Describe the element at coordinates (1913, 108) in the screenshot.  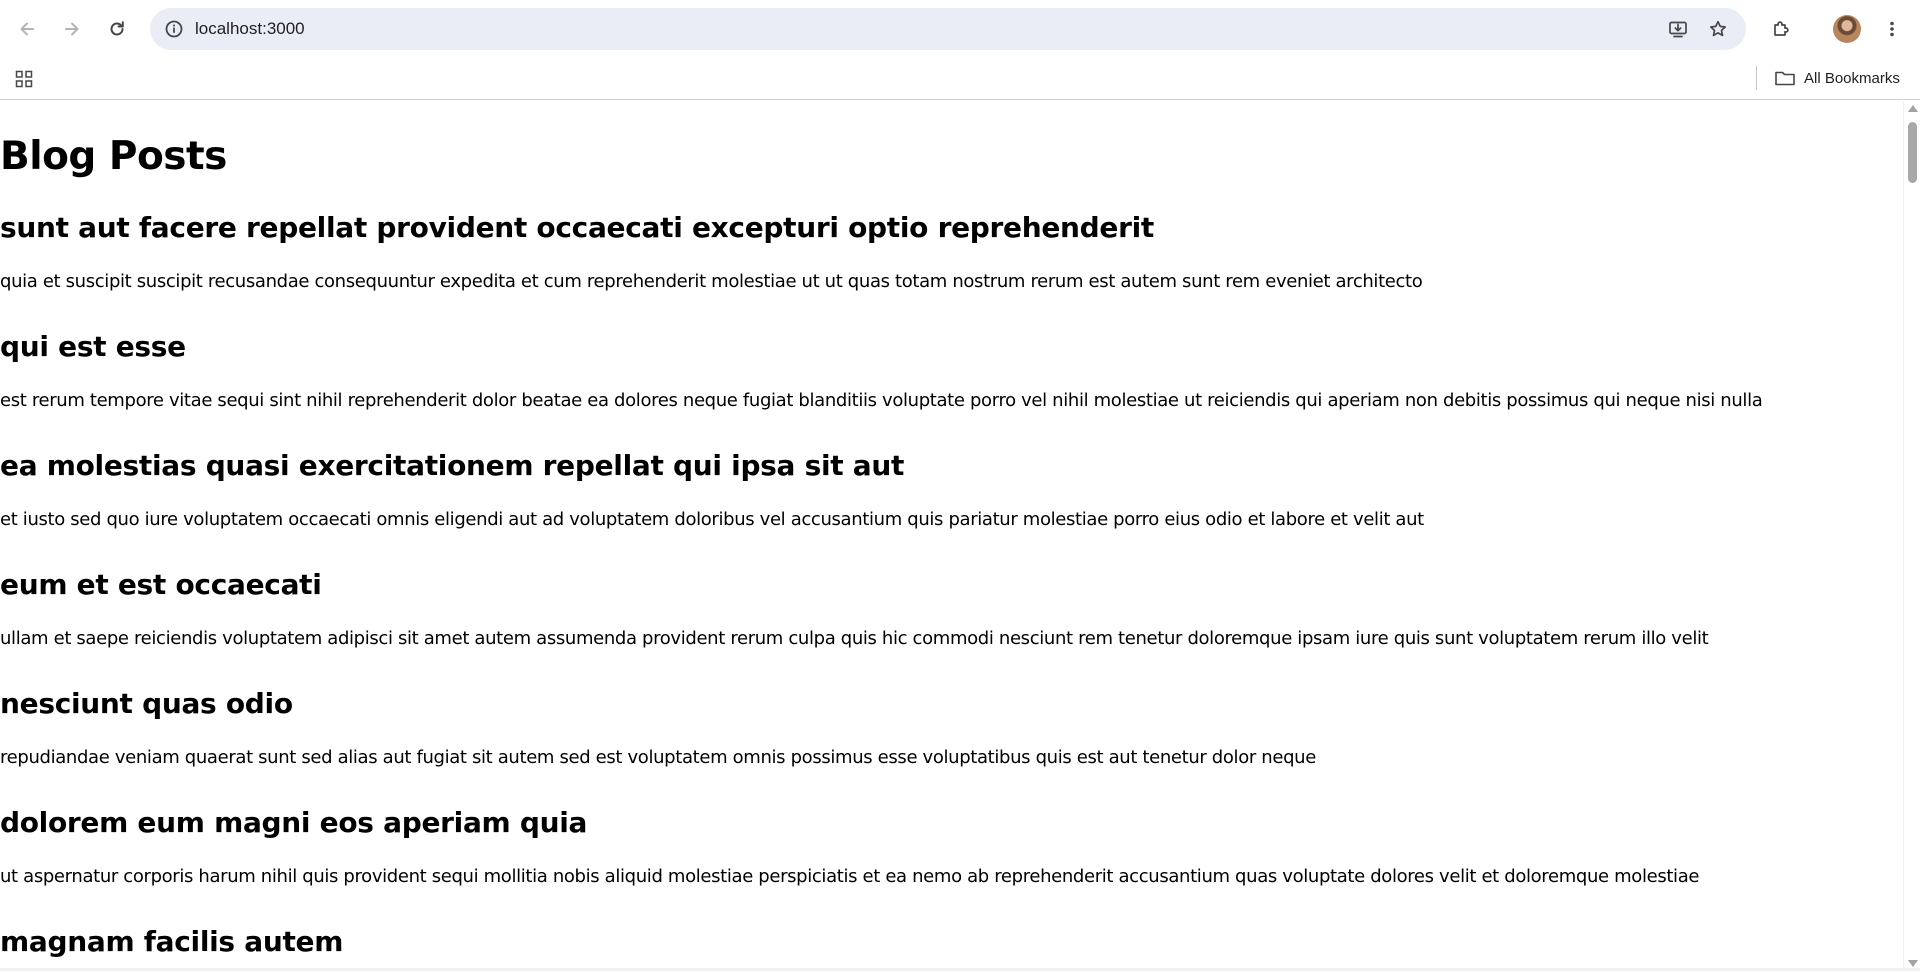
I see `scroll-up-arrow-icon` at that location.